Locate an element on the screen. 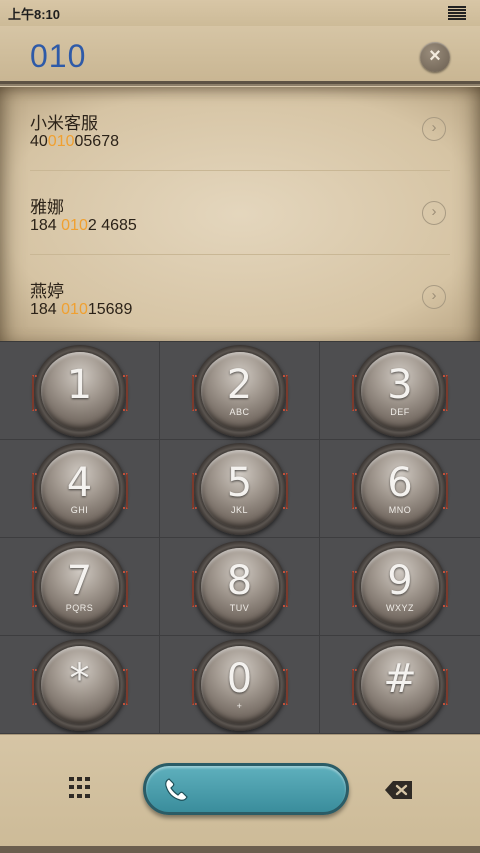  key-button: 6 MNO is located at coordinates (400, 488).